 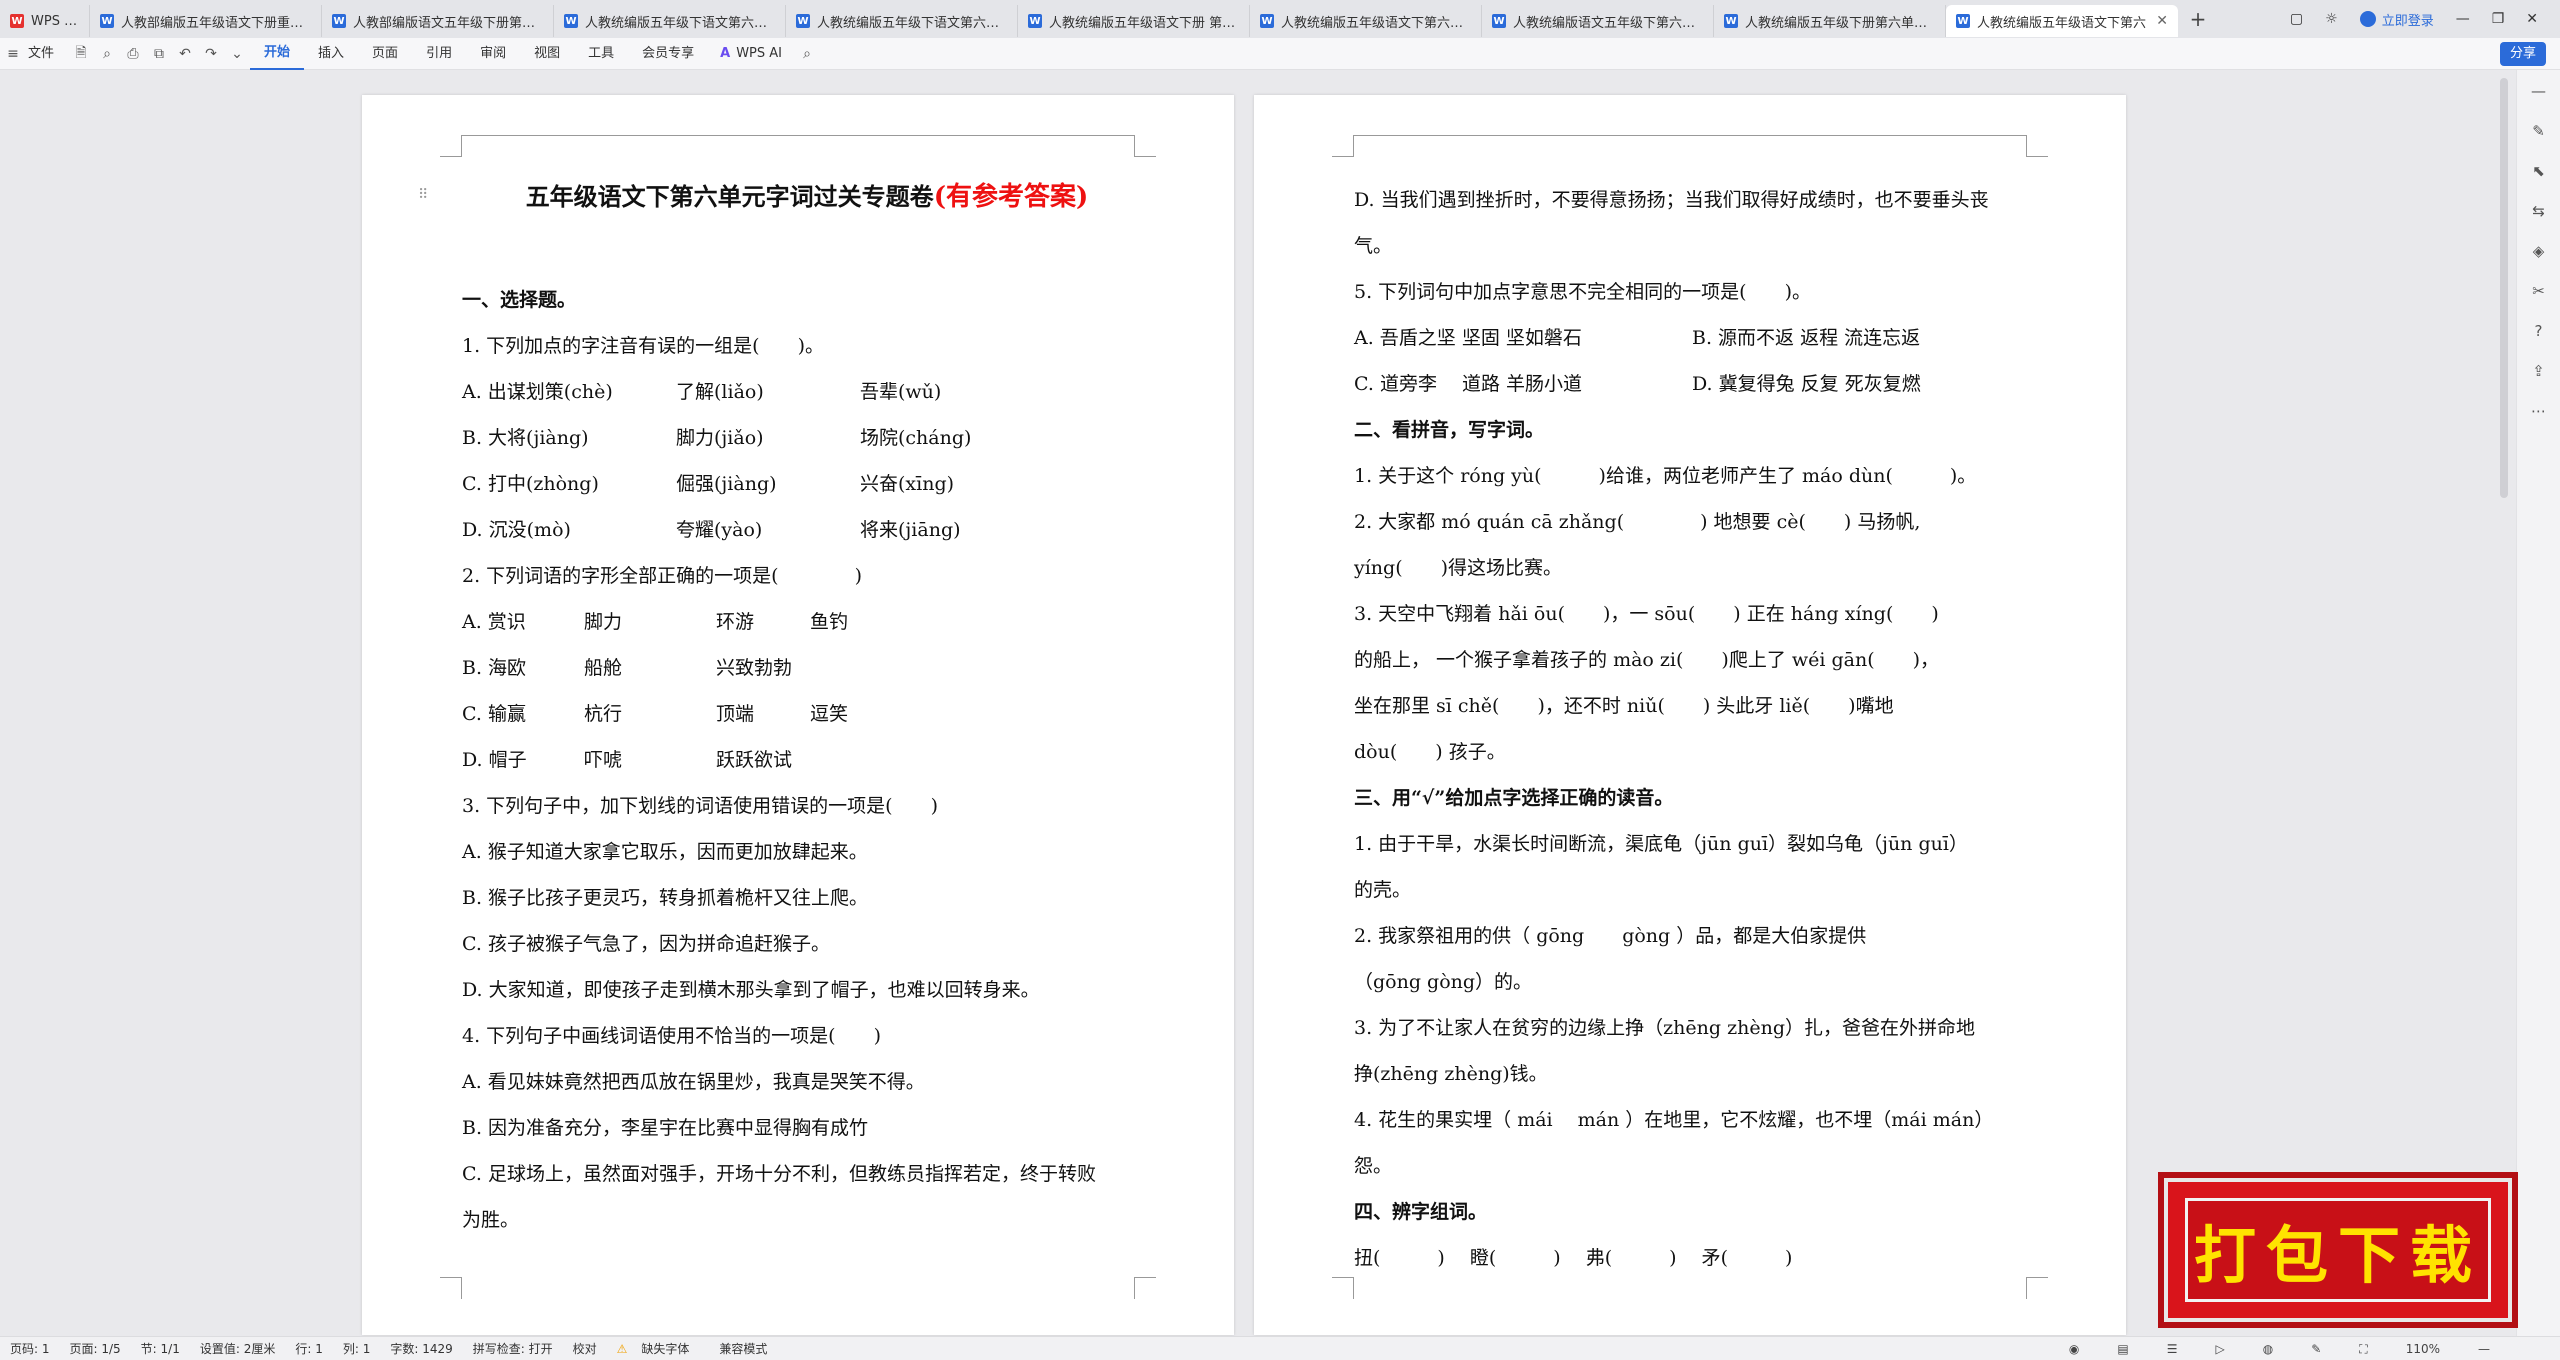 I want to click on login-button: 立即登录, so click(x=2396, y=19).